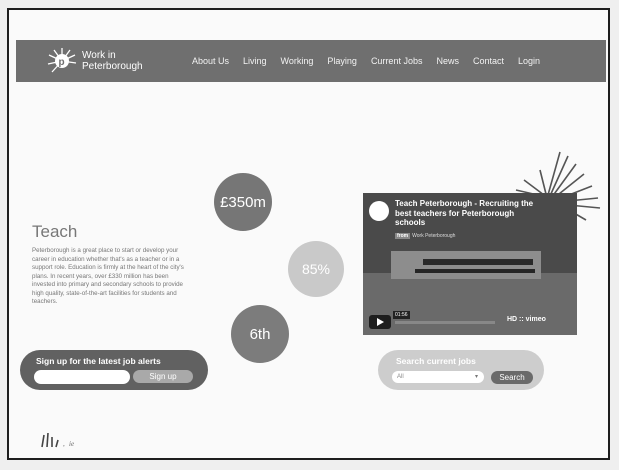  Describe the element at coordinates (99, 55) in the screenshot. I see `brand-line-1: Work in` at that location.